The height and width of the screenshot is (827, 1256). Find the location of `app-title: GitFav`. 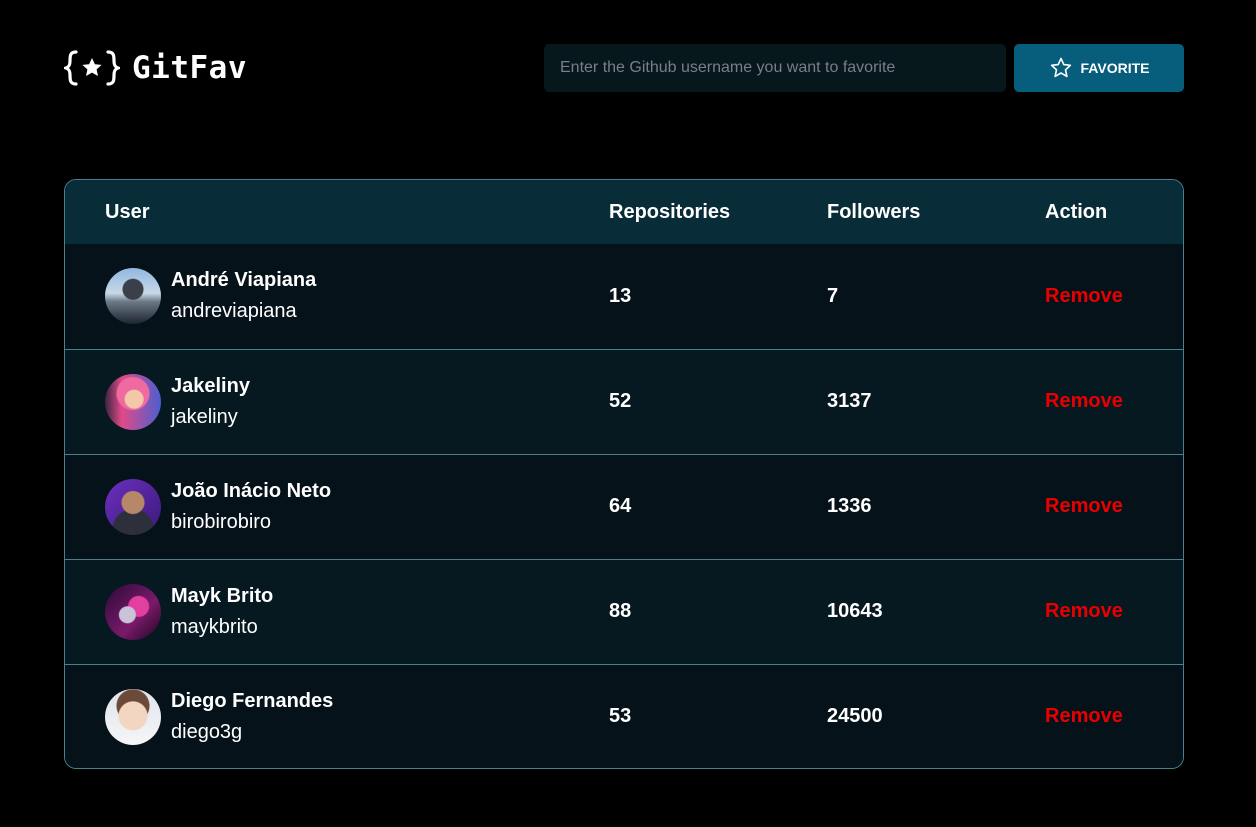

app-title: GitFav is located at coordinates (189, 68).